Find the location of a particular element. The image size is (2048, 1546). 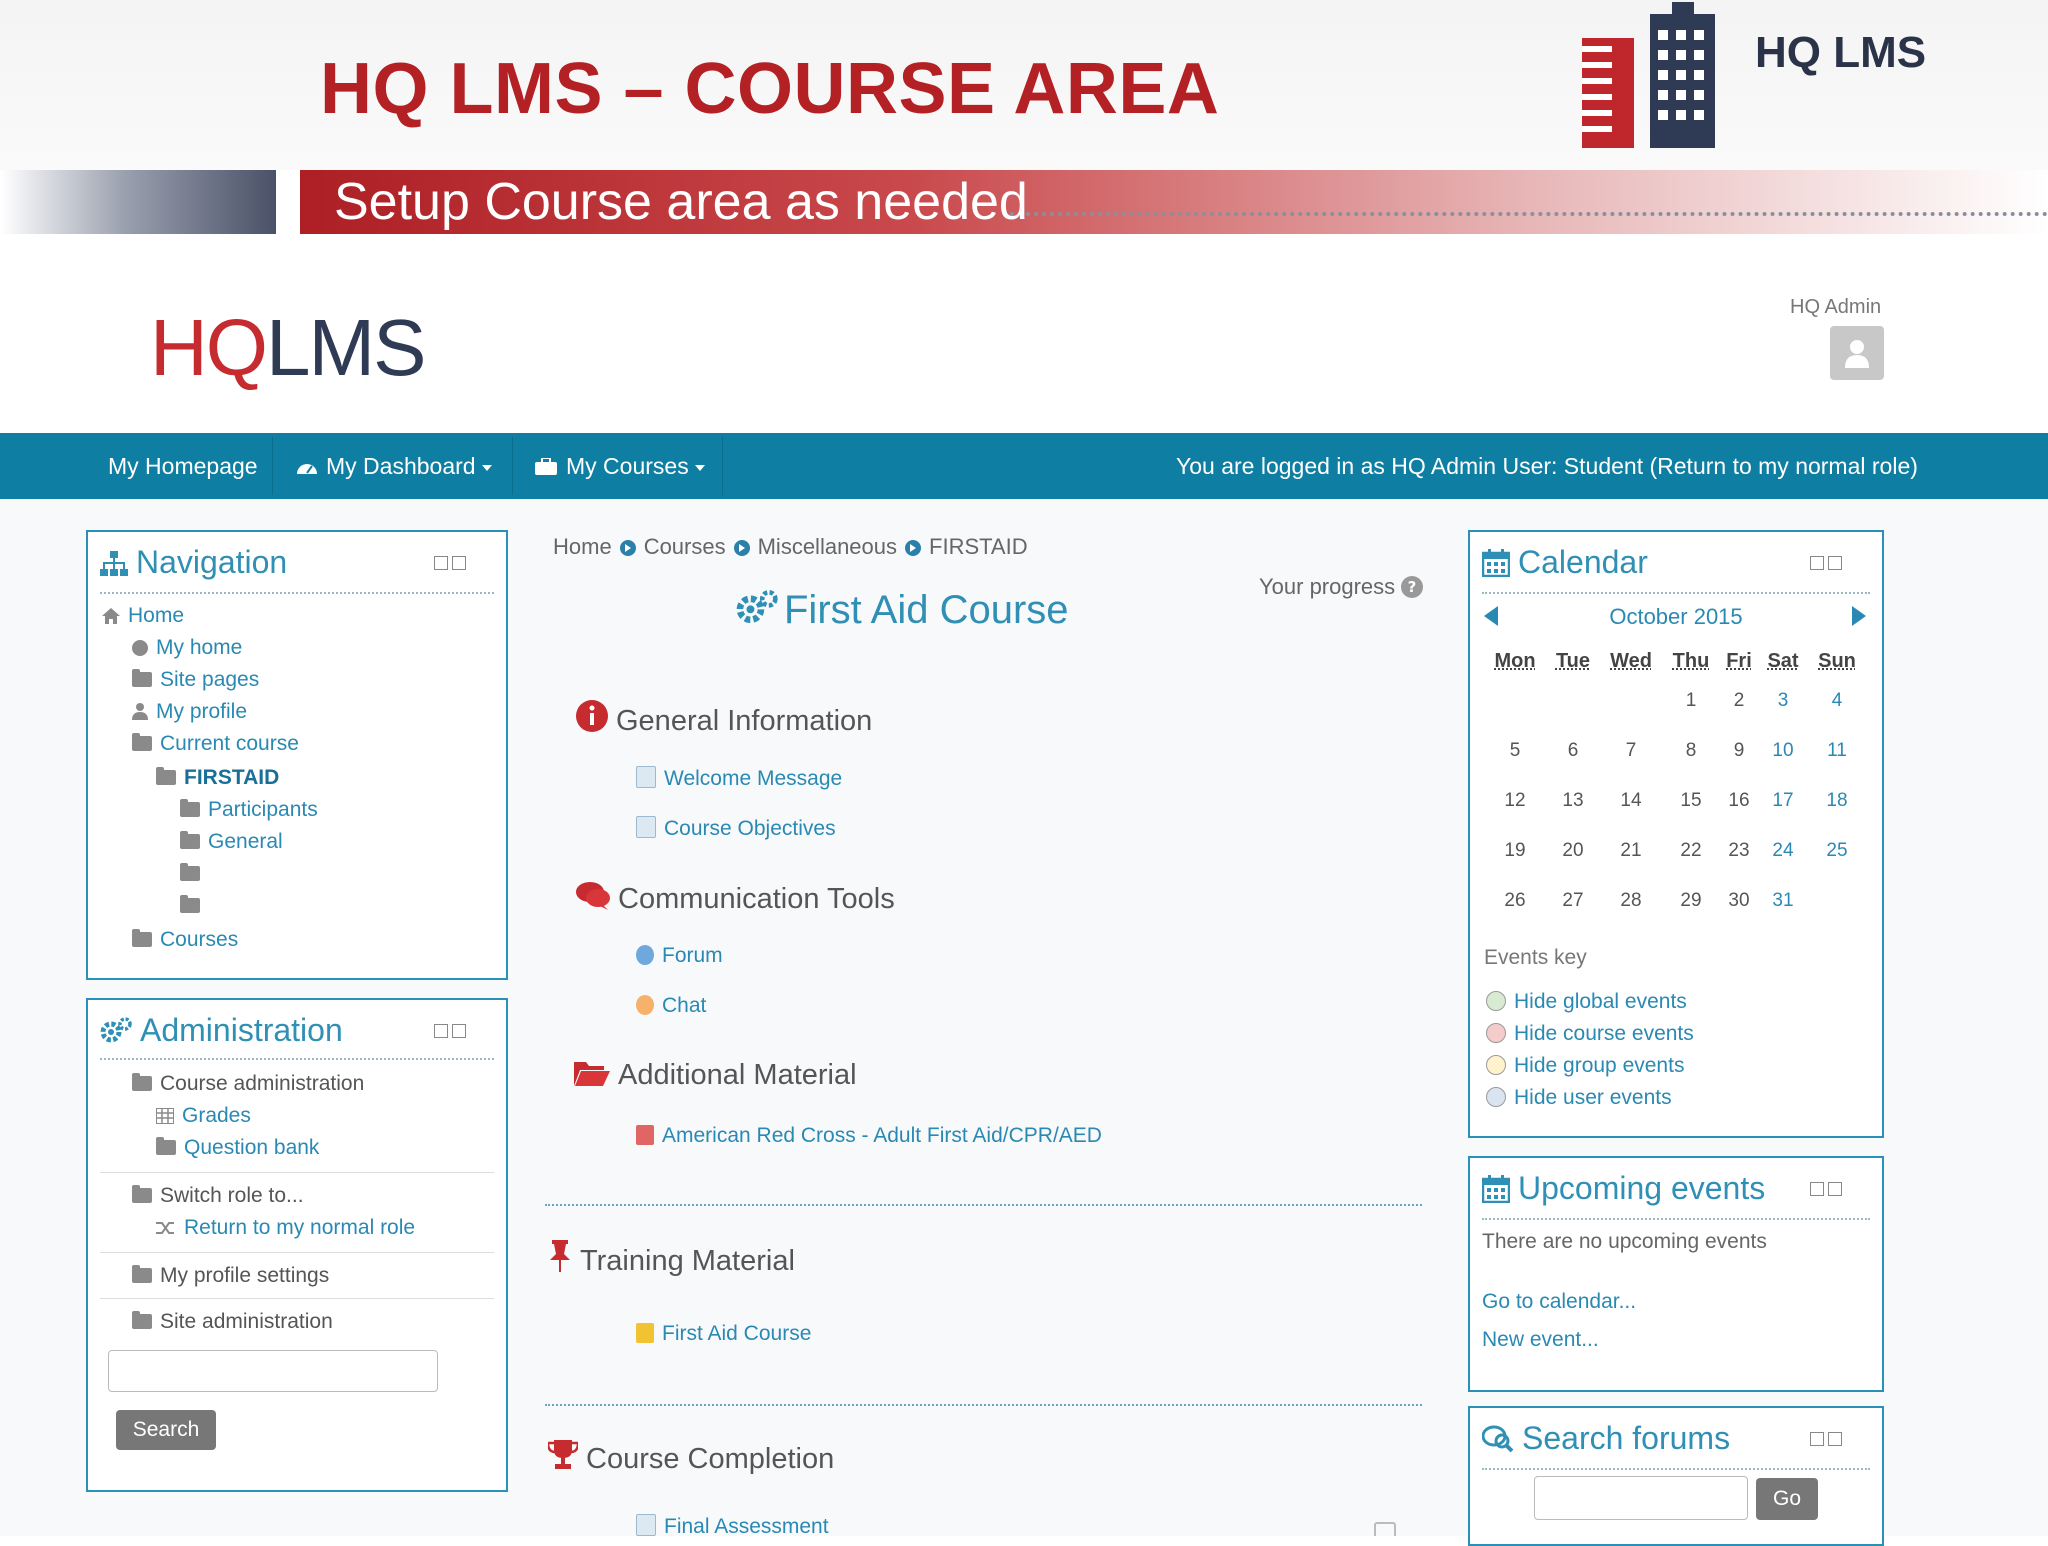

calendar-day: 22 is located at coordinates (1691, 851).